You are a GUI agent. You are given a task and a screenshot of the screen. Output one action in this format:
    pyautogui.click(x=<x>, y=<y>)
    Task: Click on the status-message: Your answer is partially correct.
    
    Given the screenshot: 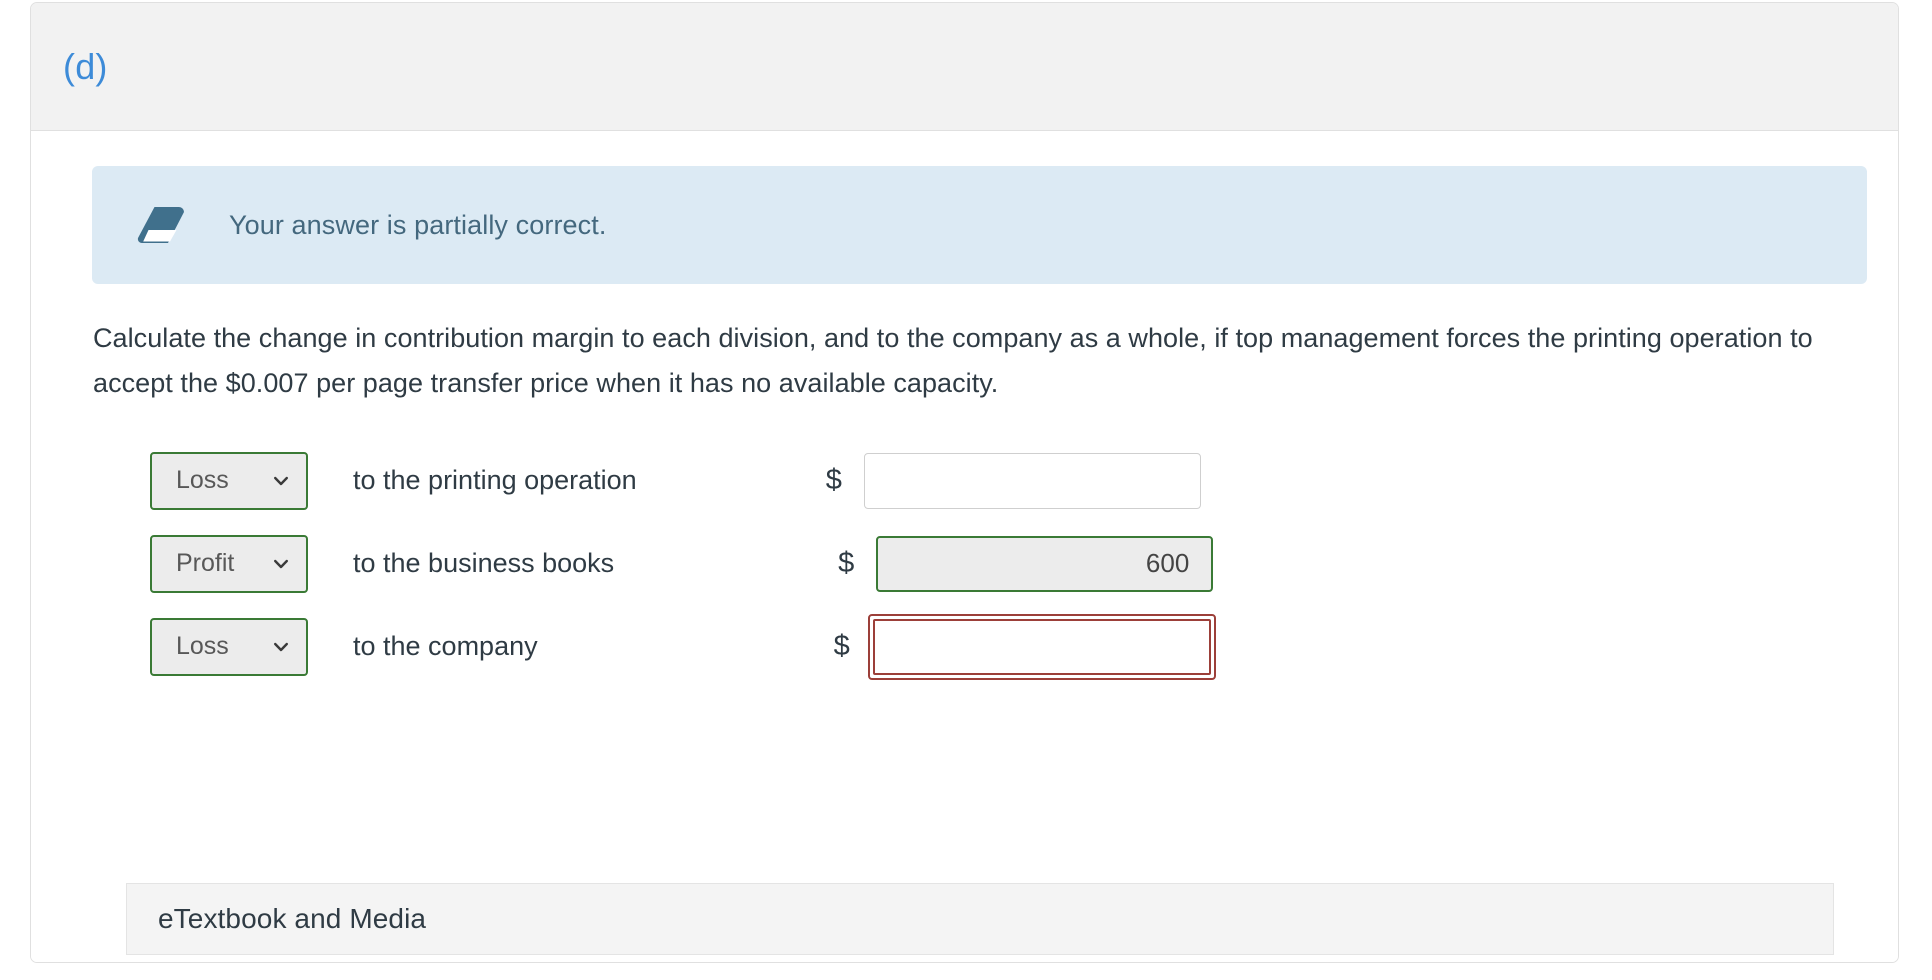 What is the action you would take?
    pyautogui.click(x=418, y=224)
    